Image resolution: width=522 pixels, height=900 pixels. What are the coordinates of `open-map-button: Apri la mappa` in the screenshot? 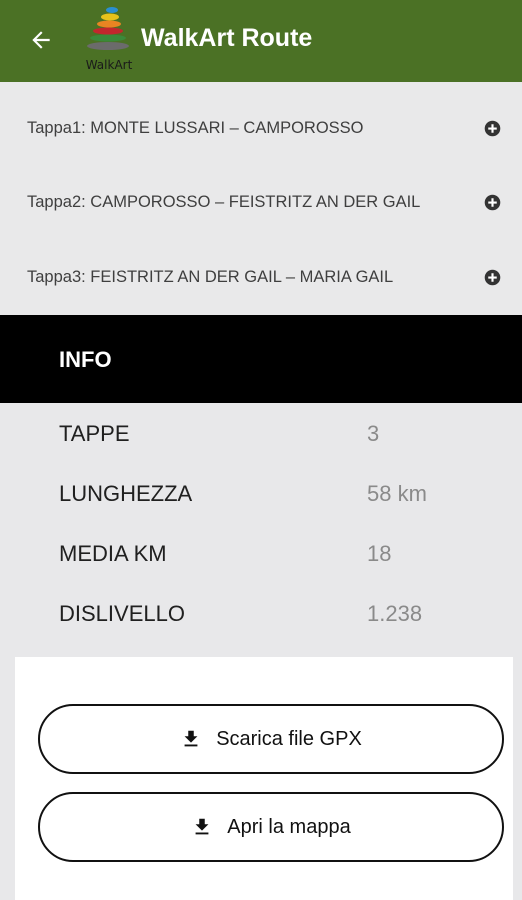 It's located at (271, 827).